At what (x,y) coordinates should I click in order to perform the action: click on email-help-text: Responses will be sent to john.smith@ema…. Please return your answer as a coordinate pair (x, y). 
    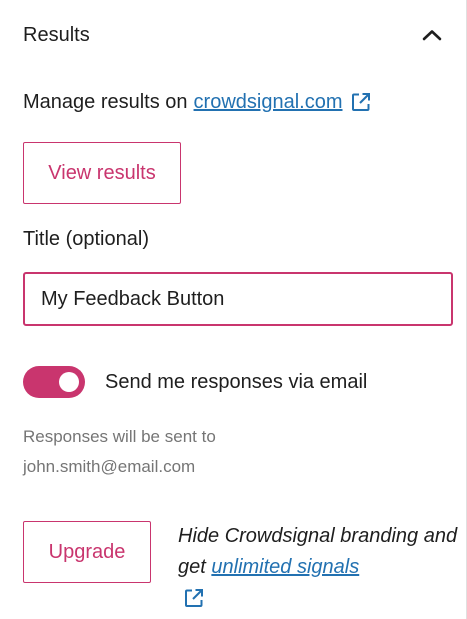
    Looking at the image, I should click on (233, 452).